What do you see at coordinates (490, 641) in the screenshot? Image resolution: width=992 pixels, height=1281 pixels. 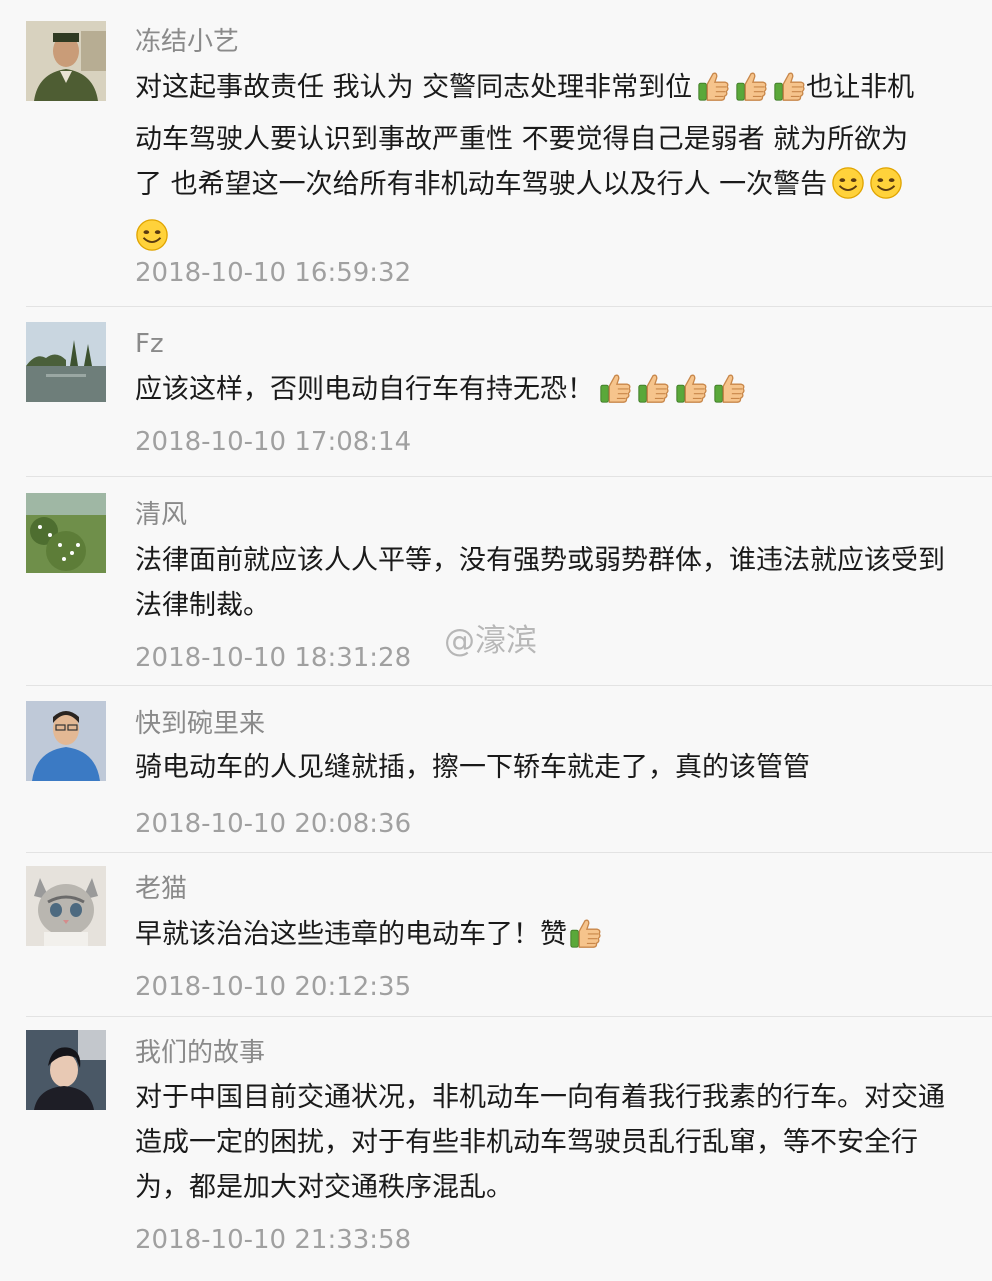 I see `watermark: @濠滨` at bounding box center [490, 641].